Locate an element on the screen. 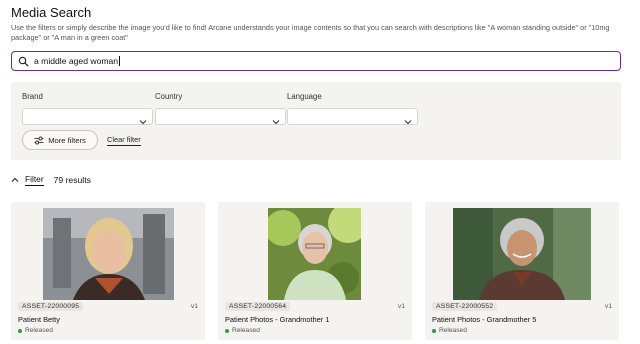 The image size is (640, 344). country-filter: Country is located at coordinates (220, 108).